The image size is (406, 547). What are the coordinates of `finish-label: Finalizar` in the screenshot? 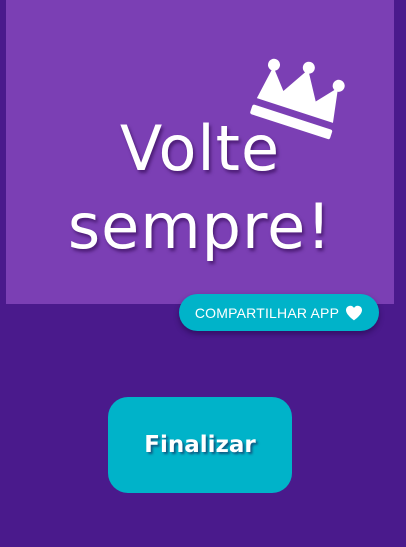 It's located at (200, 445).